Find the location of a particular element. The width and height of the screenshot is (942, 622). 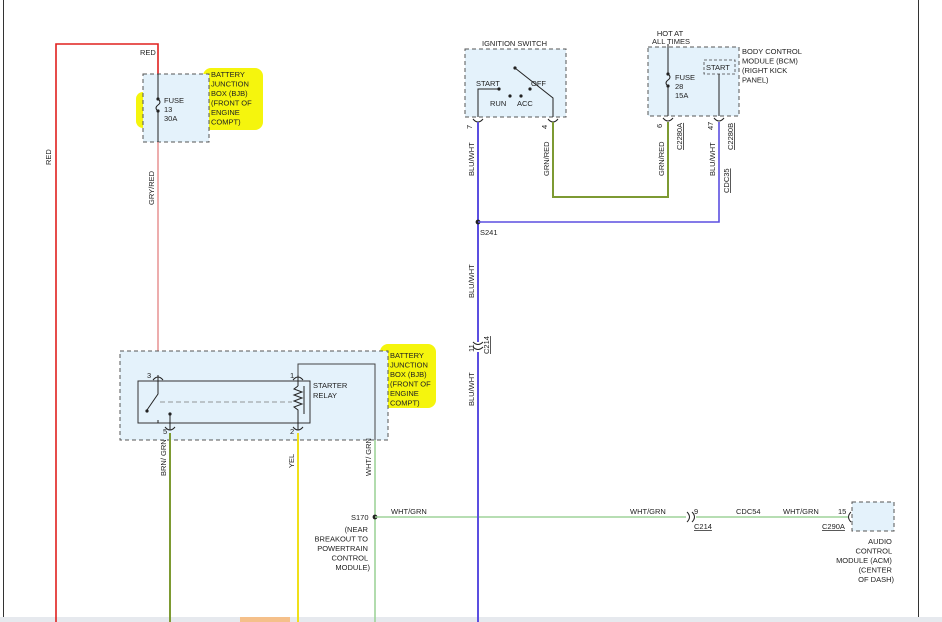

fuse28-node-top is located at coordinates (668, 74).